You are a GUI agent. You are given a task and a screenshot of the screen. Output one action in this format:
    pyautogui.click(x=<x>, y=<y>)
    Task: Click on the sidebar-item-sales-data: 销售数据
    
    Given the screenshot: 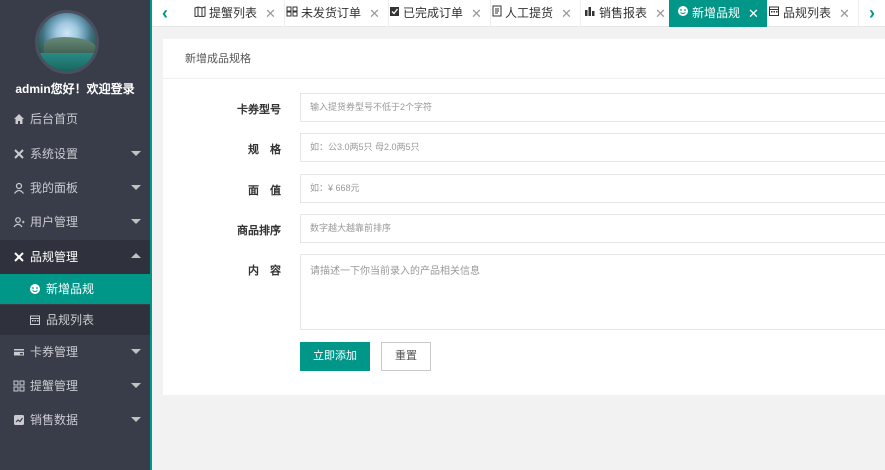 What is the action you would take?
    pyautogui.click(x=75, y=420)
    